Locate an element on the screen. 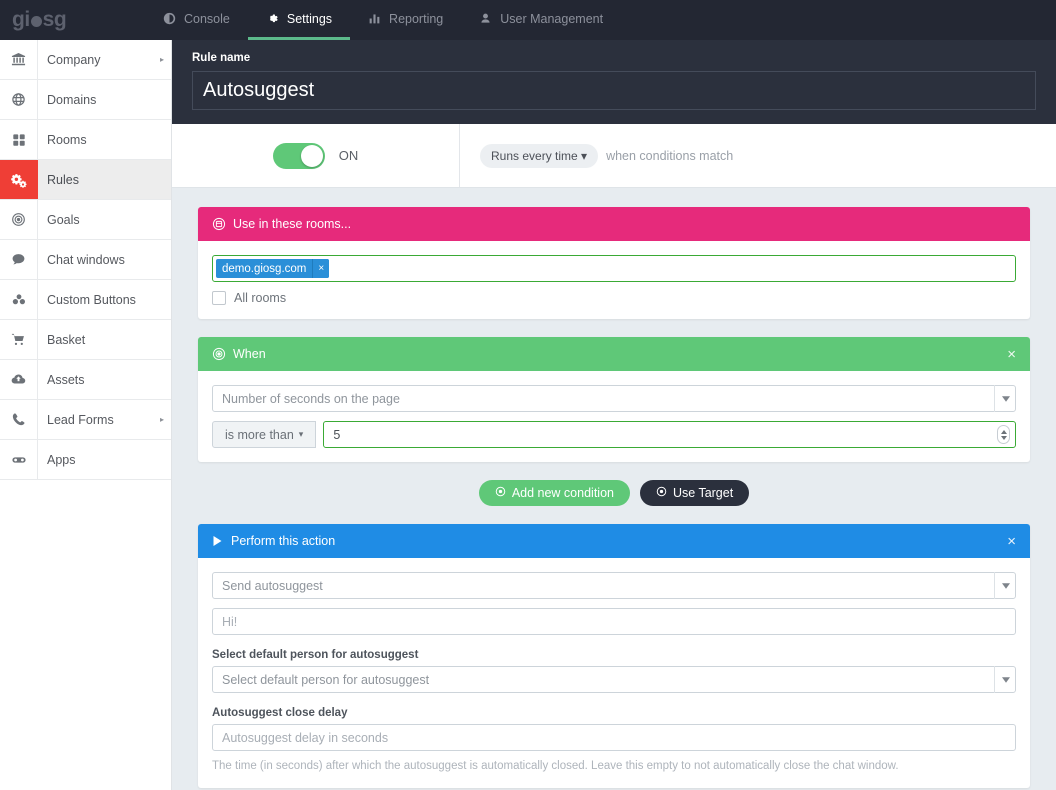 The height and width of the screenshot is (790, 1056). nav-item-console-label: Console is located at coordinates (207, 18).